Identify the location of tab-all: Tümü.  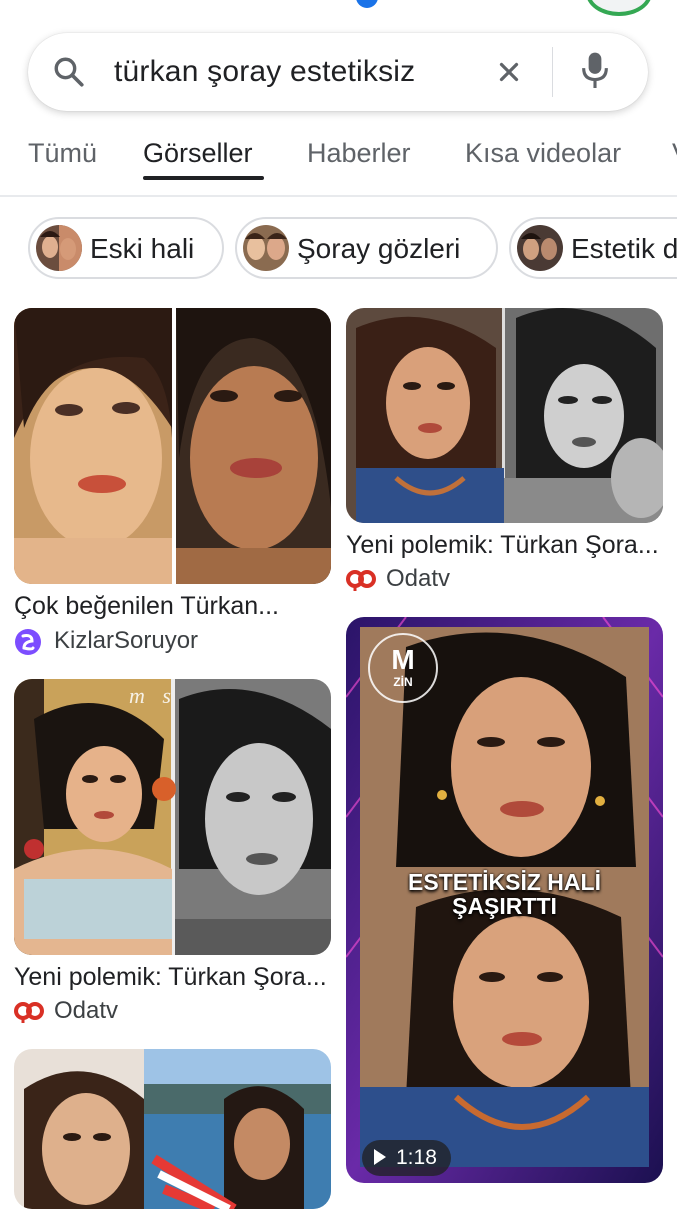
(62, 153).